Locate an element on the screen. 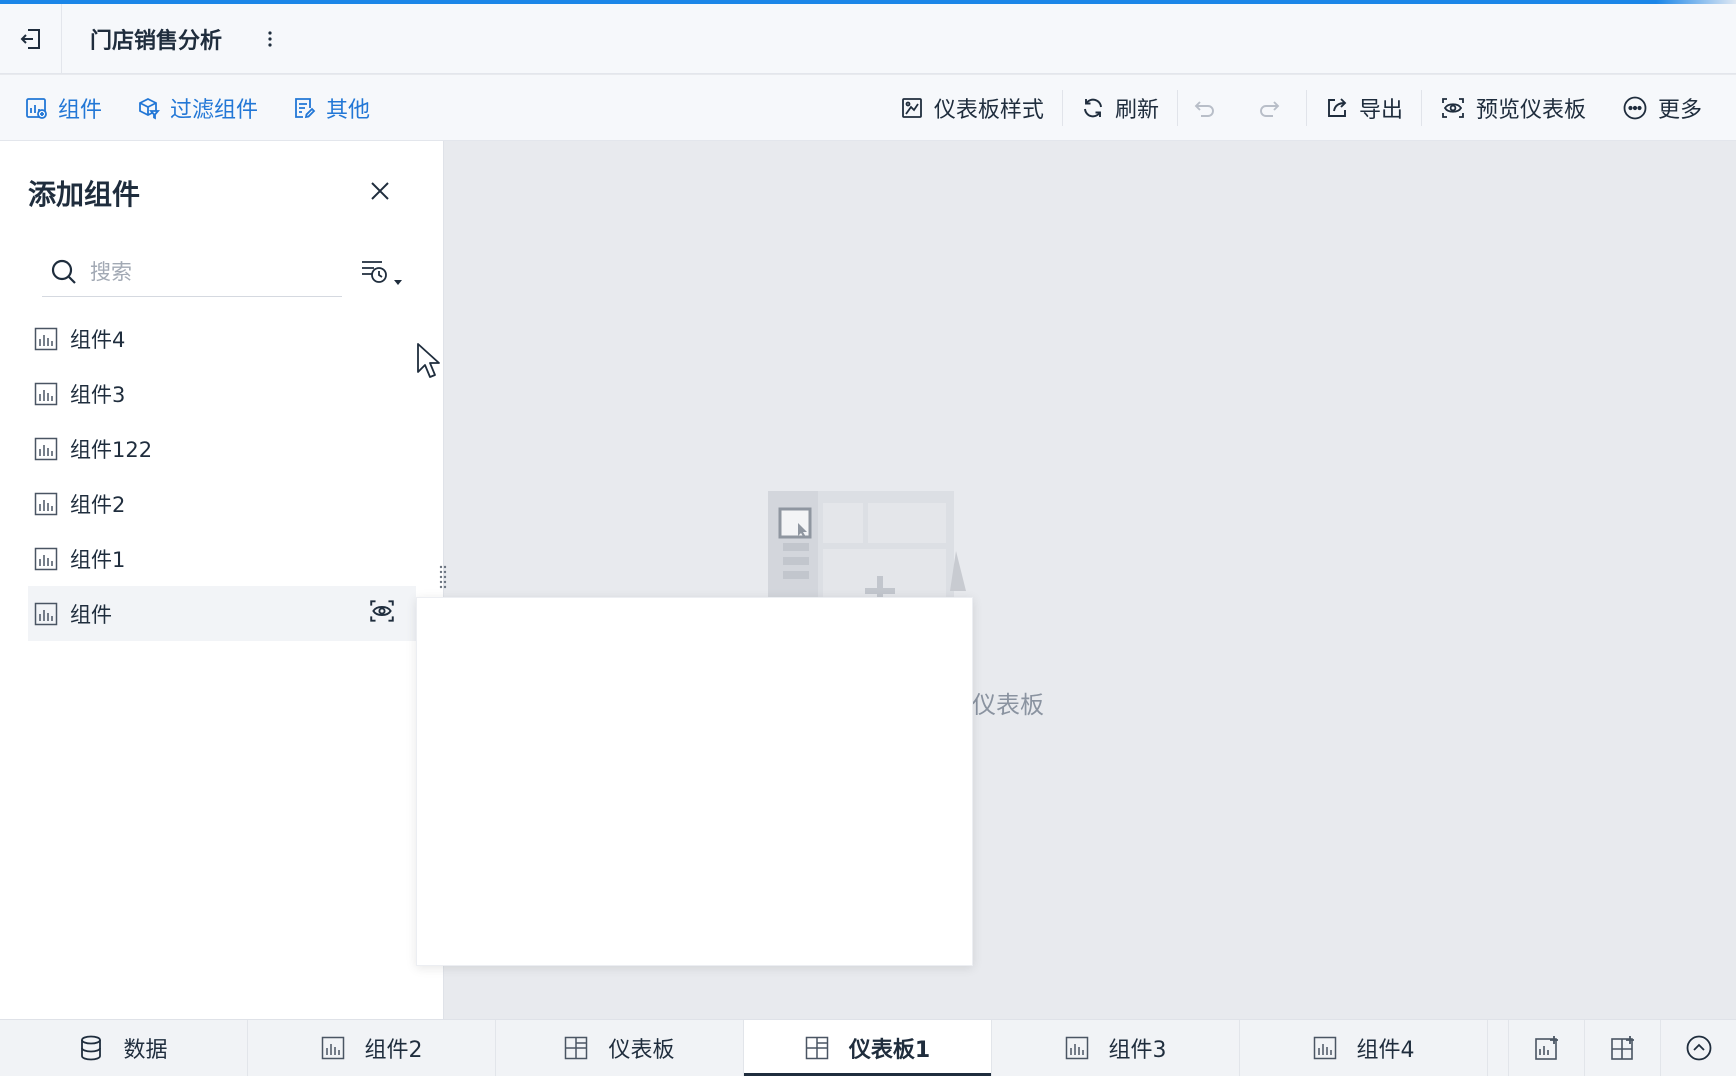  list-item-label: 组件122 is located at coordinates (111, 449).